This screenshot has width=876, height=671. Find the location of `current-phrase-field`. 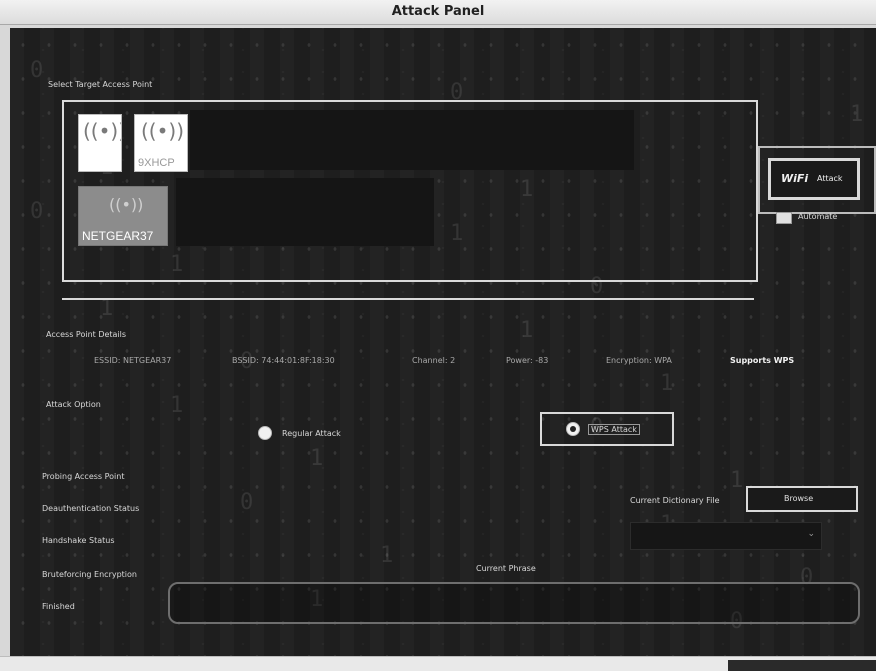

current-phrase-field is located at coordinates (514, 603).